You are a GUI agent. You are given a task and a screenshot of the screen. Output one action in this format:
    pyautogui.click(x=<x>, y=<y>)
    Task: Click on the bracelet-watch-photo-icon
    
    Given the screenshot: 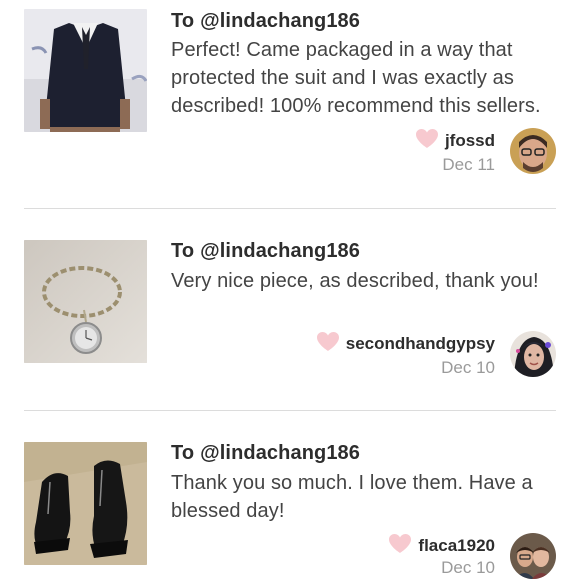 What is the action you would take?
    pyautogui.click(x=85, y=301)
    